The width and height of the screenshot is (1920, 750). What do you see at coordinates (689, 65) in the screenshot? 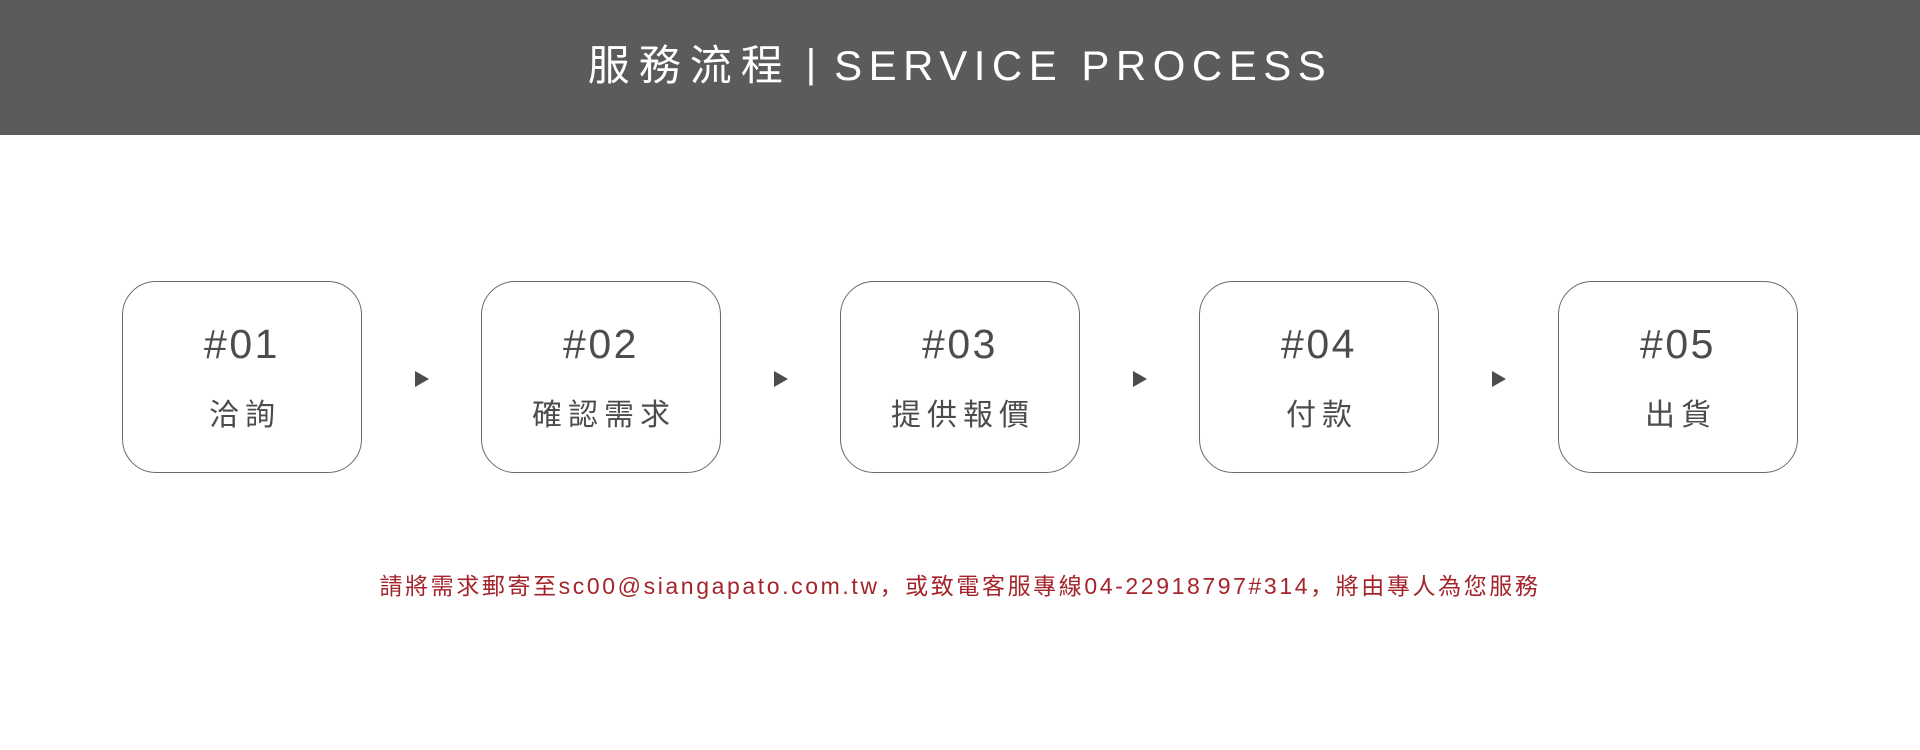
I see `page-title-chinese: 服務流程` at bounding box center [689, 65].